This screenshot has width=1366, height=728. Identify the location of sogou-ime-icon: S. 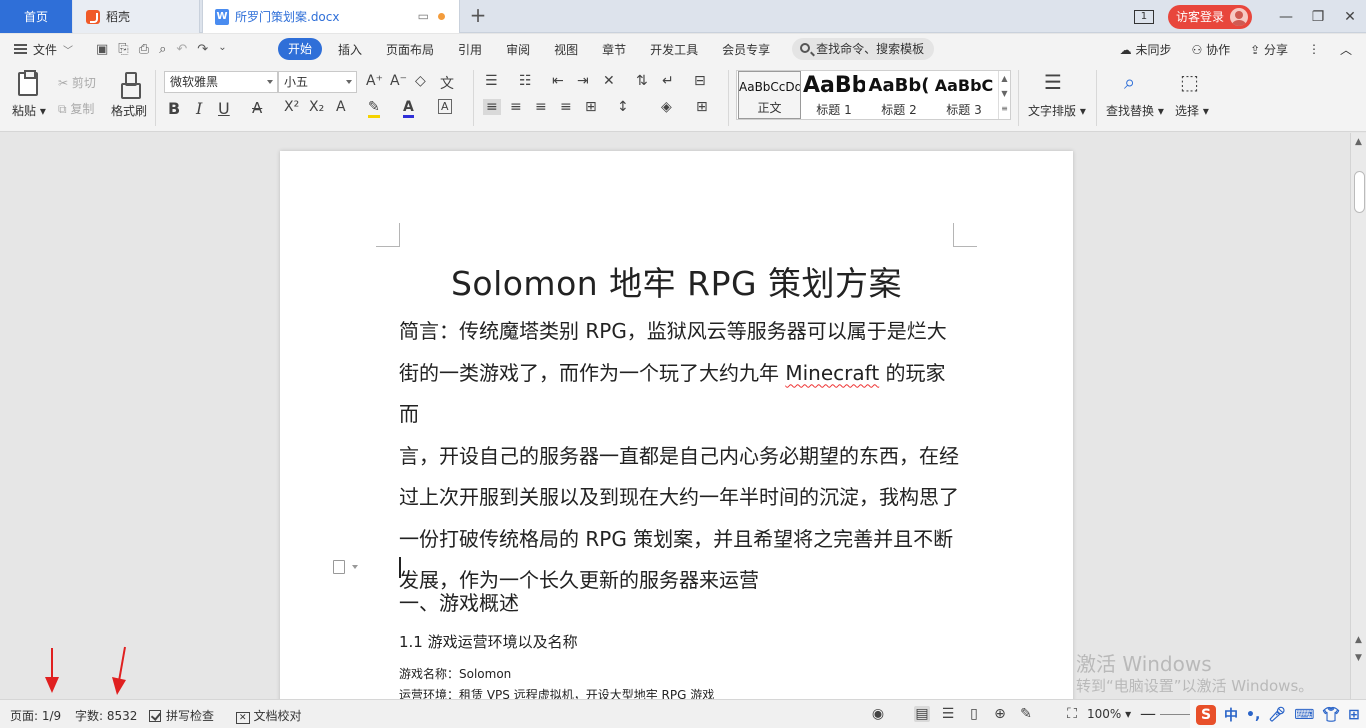
(1206, 714).